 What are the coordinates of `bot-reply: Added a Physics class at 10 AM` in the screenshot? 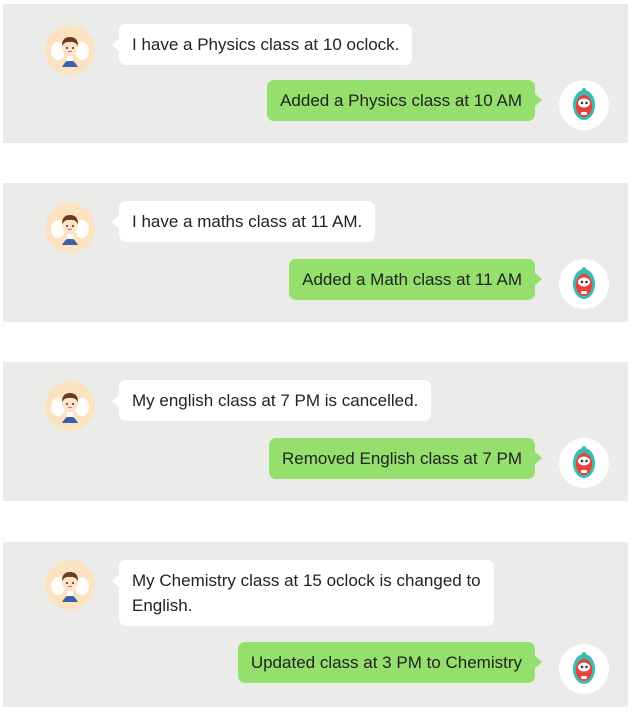 It's located at (404, 100).